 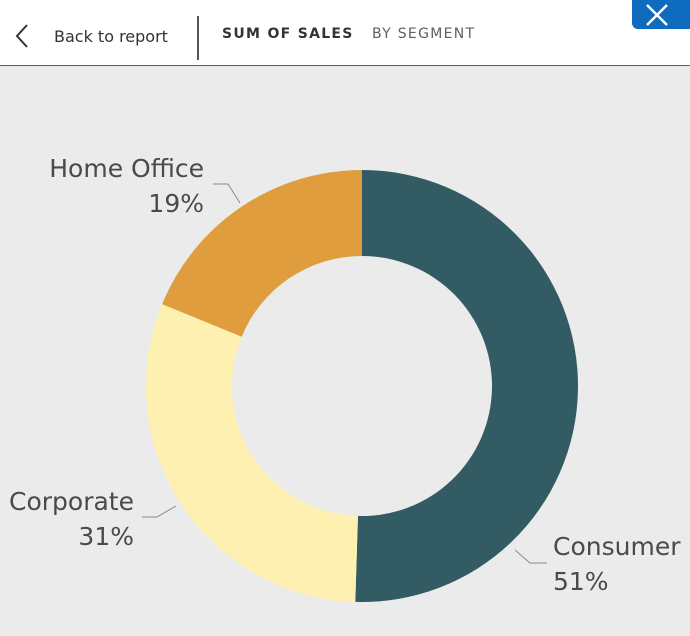 I want to click on tab-by-segment: BY SEGMENT, so click(x=423, y=34).